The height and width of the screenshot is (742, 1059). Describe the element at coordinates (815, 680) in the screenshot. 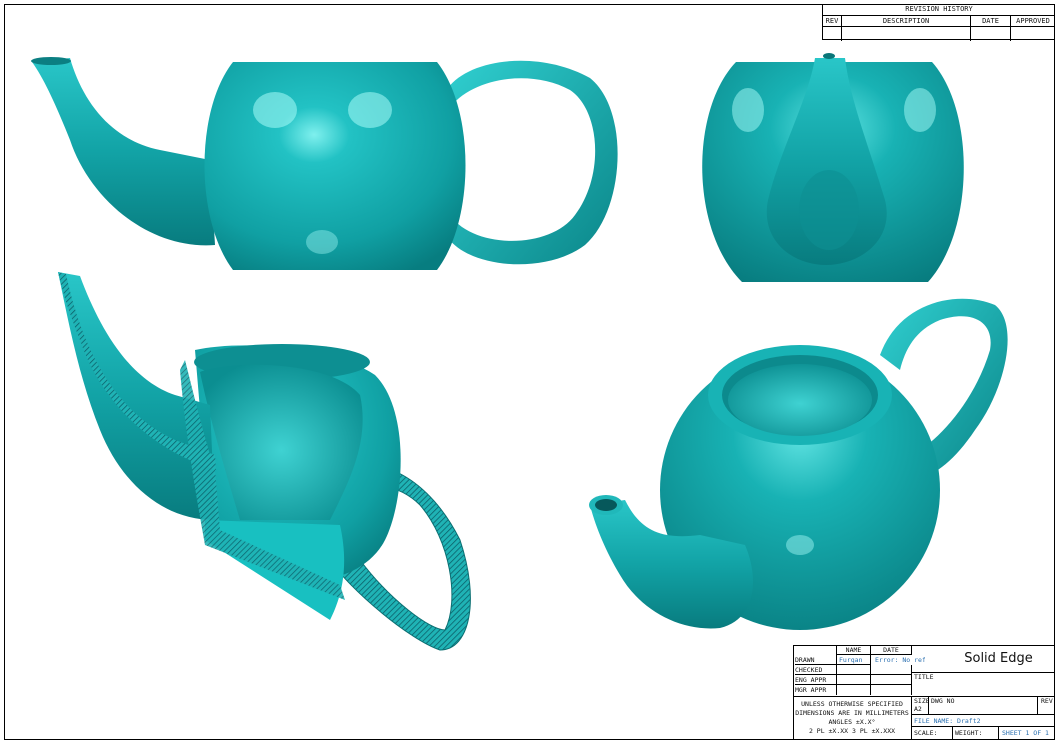

I see `eng-appr-label: ENG APPR` at that location.